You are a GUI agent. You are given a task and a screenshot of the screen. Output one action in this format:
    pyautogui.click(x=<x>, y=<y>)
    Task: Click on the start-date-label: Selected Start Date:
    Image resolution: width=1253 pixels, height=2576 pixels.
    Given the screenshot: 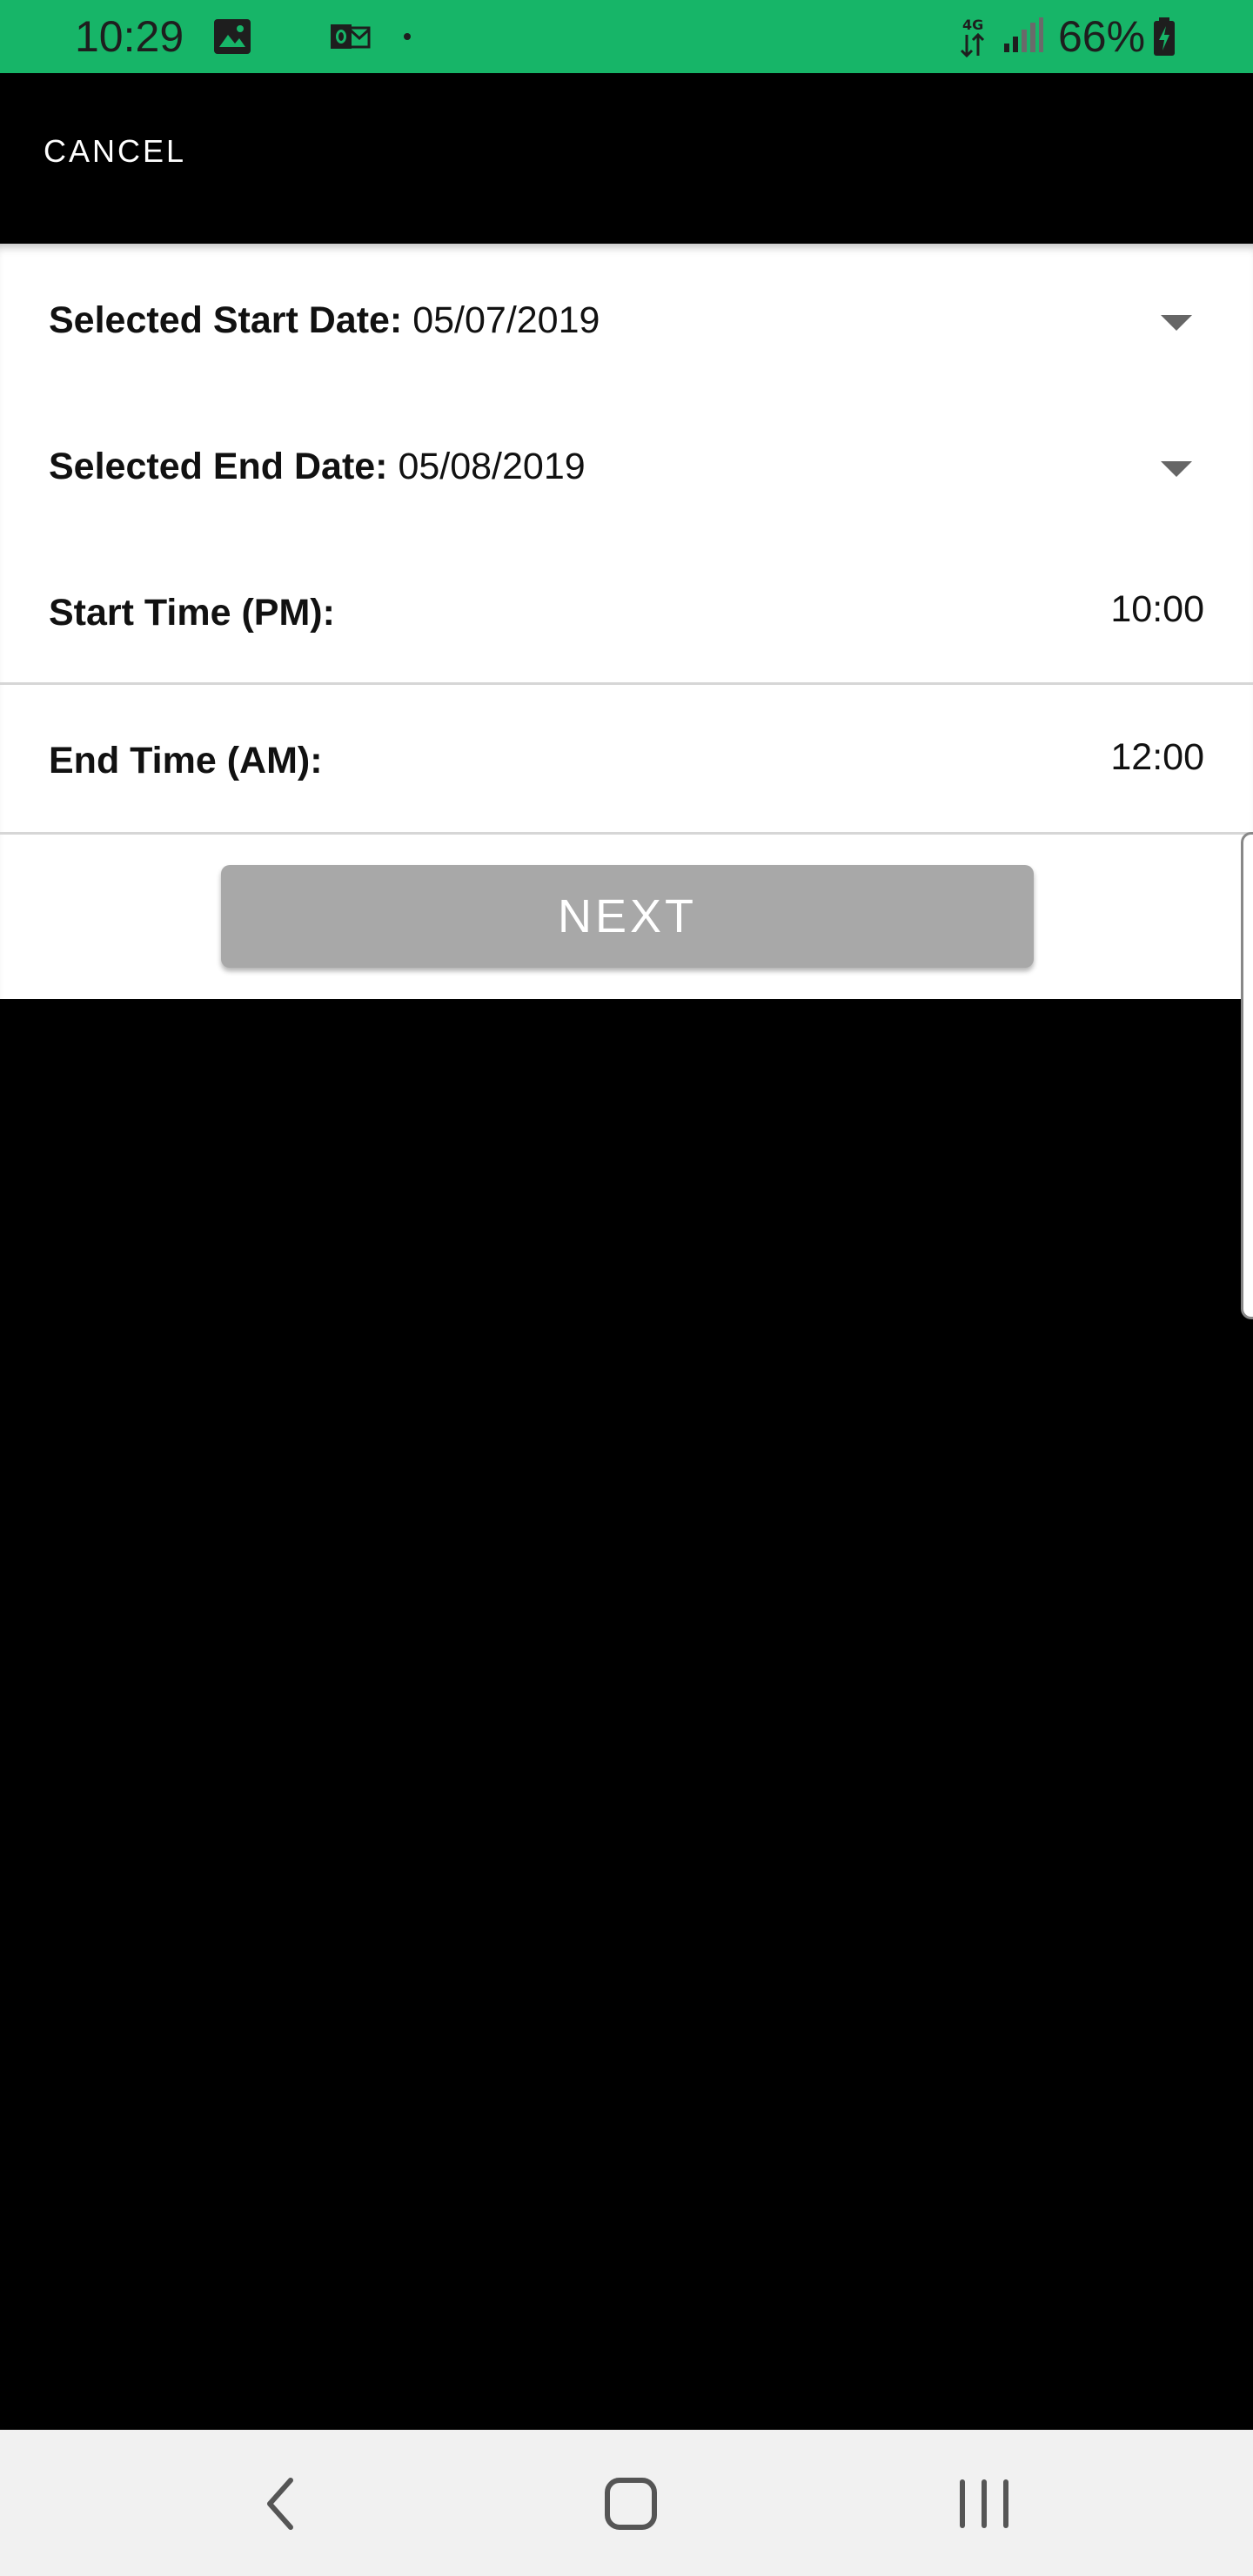 What is the action you would take?
    pyautogui.click(x=226, y=320)
    